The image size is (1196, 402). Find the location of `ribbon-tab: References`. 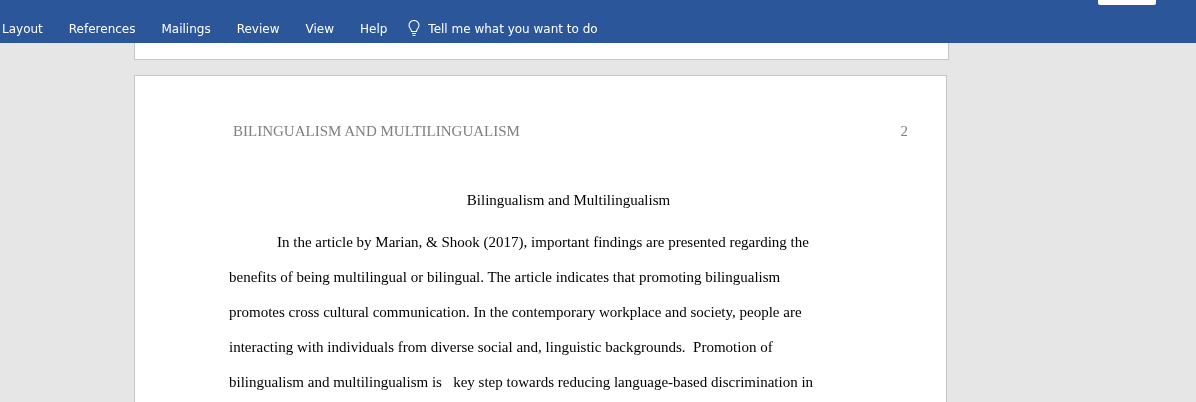

ribbon-tab: References is located at coordinates (102, 28).